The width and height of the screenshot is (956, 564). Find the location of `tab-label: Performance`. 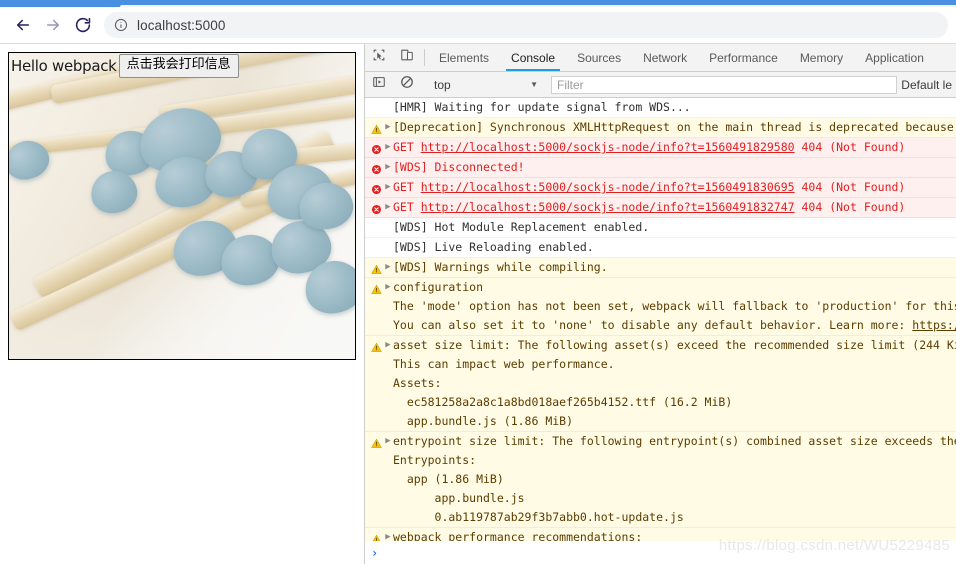

tab-label: Performance is located at coordinates (743, 57).